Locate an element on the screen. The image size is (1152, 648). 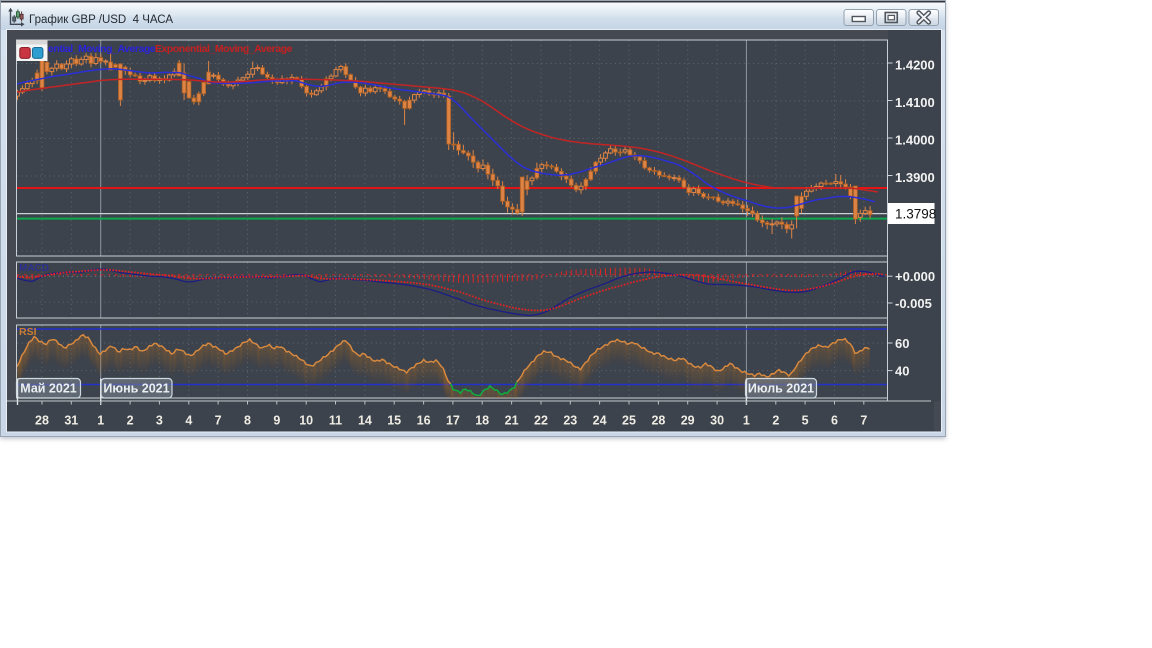
svg-text: 21 is located at coordinates (512, 421).